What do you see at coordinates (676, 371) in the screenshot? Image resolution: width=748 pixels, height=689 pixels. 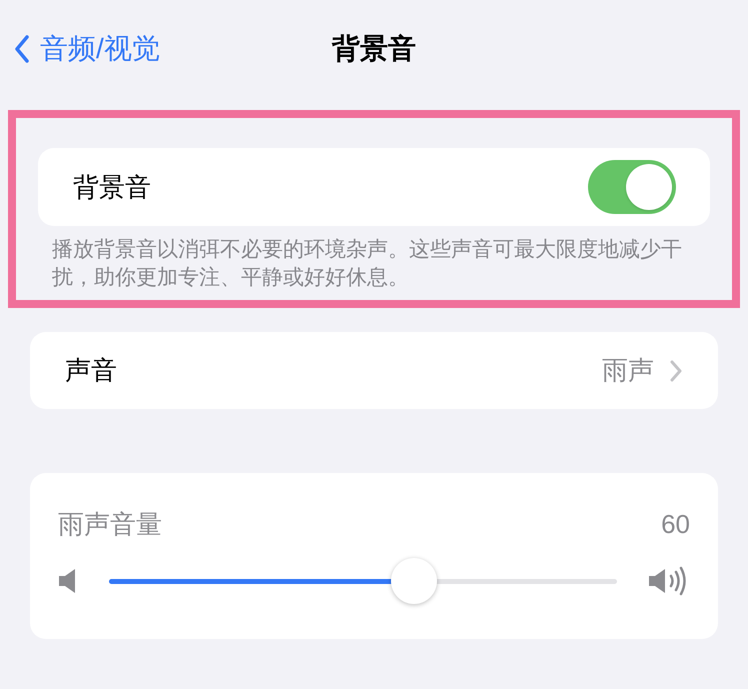 I see `chevron-right-icon` at bounding box center [676, 371].